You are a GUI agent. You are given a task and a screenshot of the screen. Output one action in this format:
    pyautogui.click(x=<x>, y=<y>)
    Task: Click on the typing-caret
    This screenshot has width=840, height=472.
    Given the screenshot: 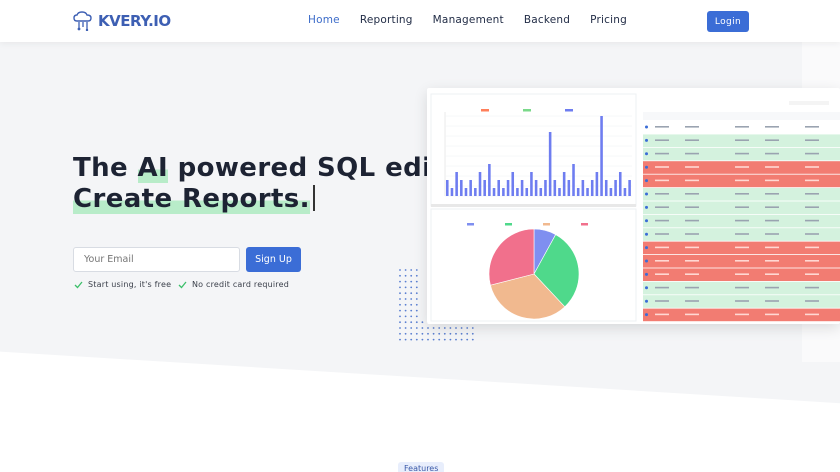 What is the action you would take?
    pyautogui.click(x=313, y=198)
    